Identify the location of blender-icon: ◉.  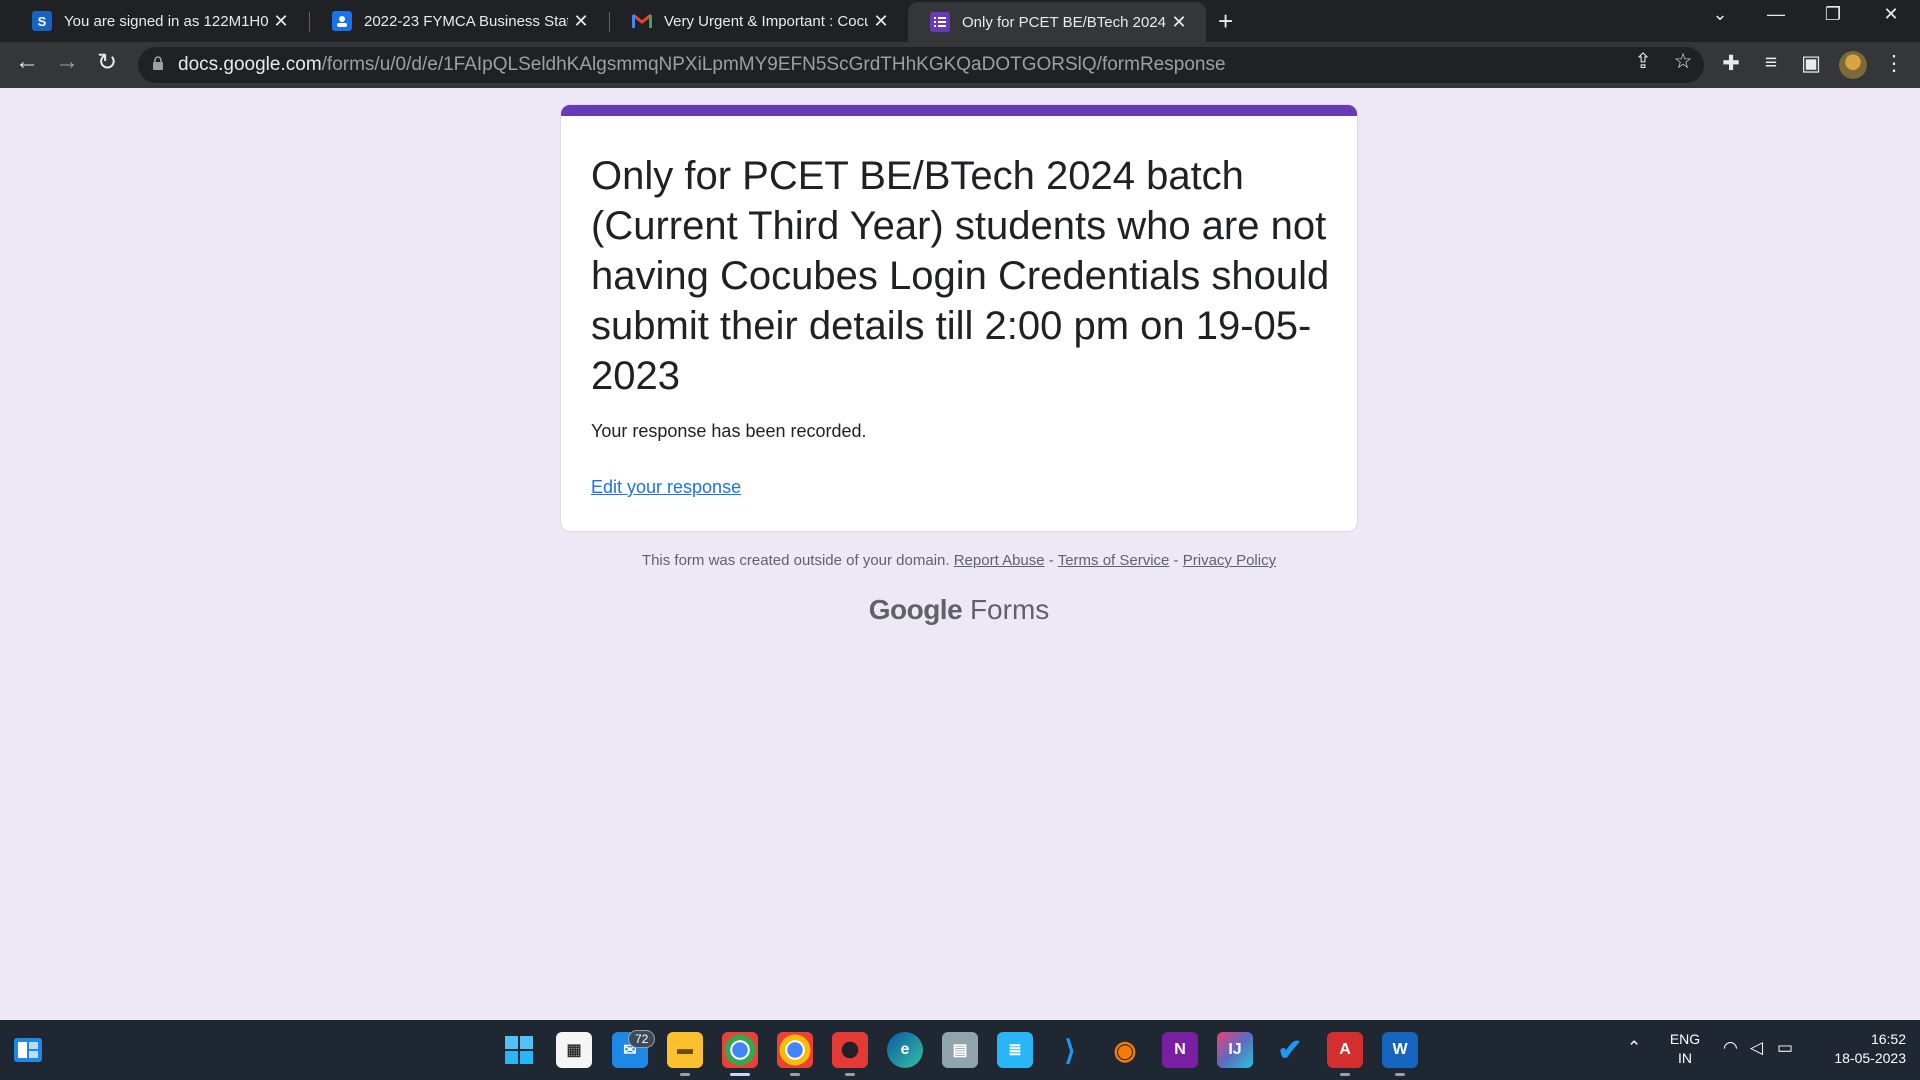
(1125, 1050).